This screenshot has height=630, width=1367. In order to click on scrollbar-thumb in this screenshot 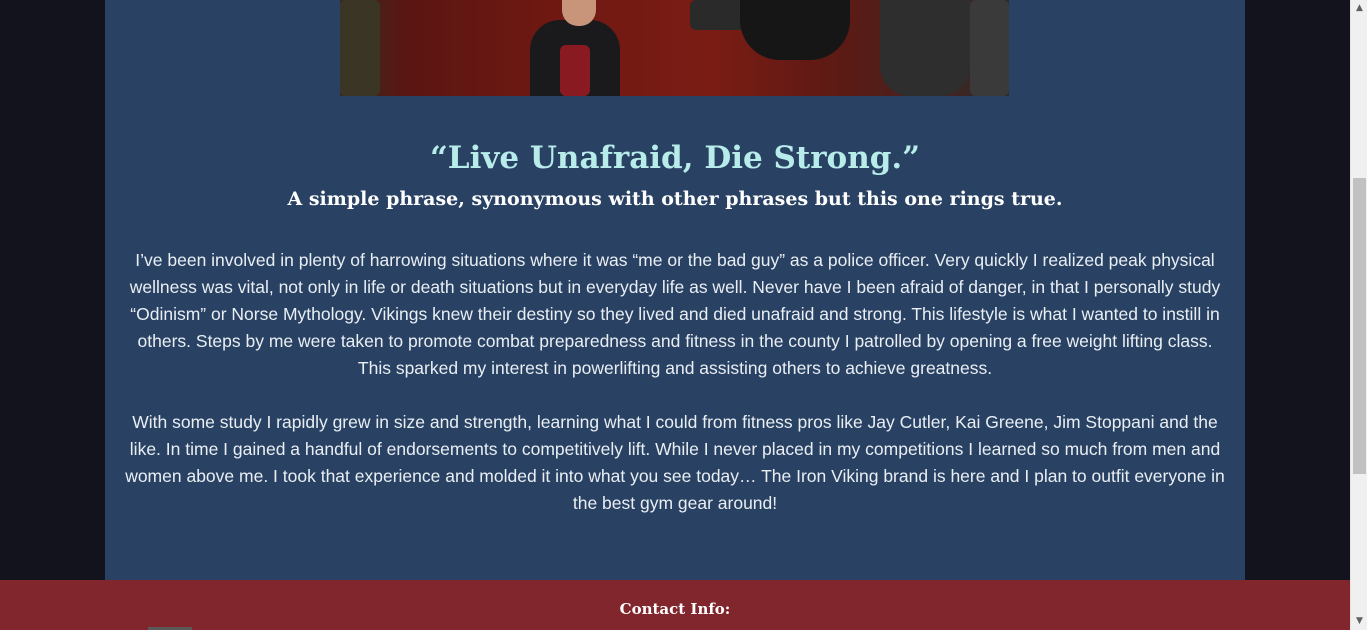, I will do `click(1359, 326)`.